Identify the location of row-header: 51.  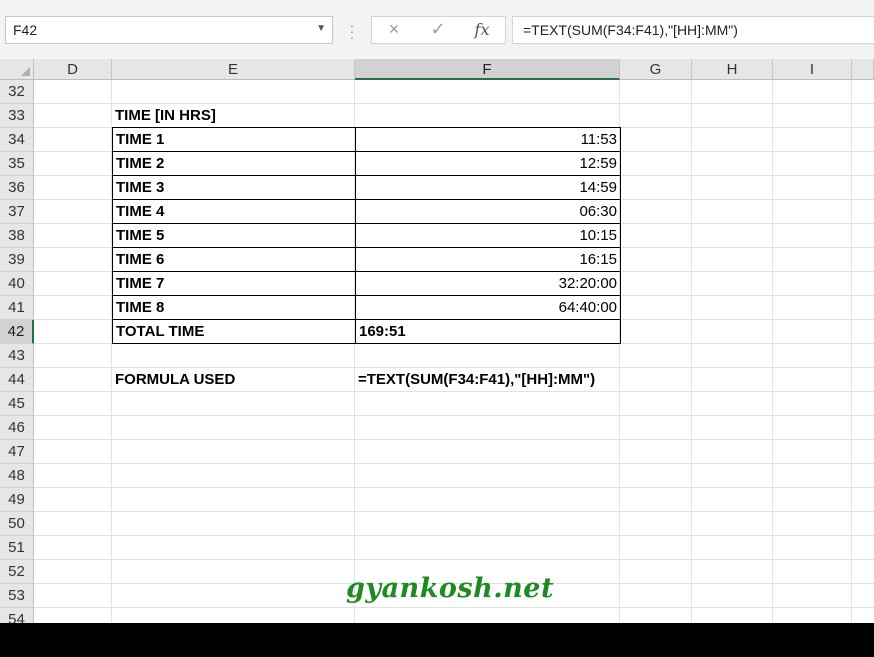
(17, 548).